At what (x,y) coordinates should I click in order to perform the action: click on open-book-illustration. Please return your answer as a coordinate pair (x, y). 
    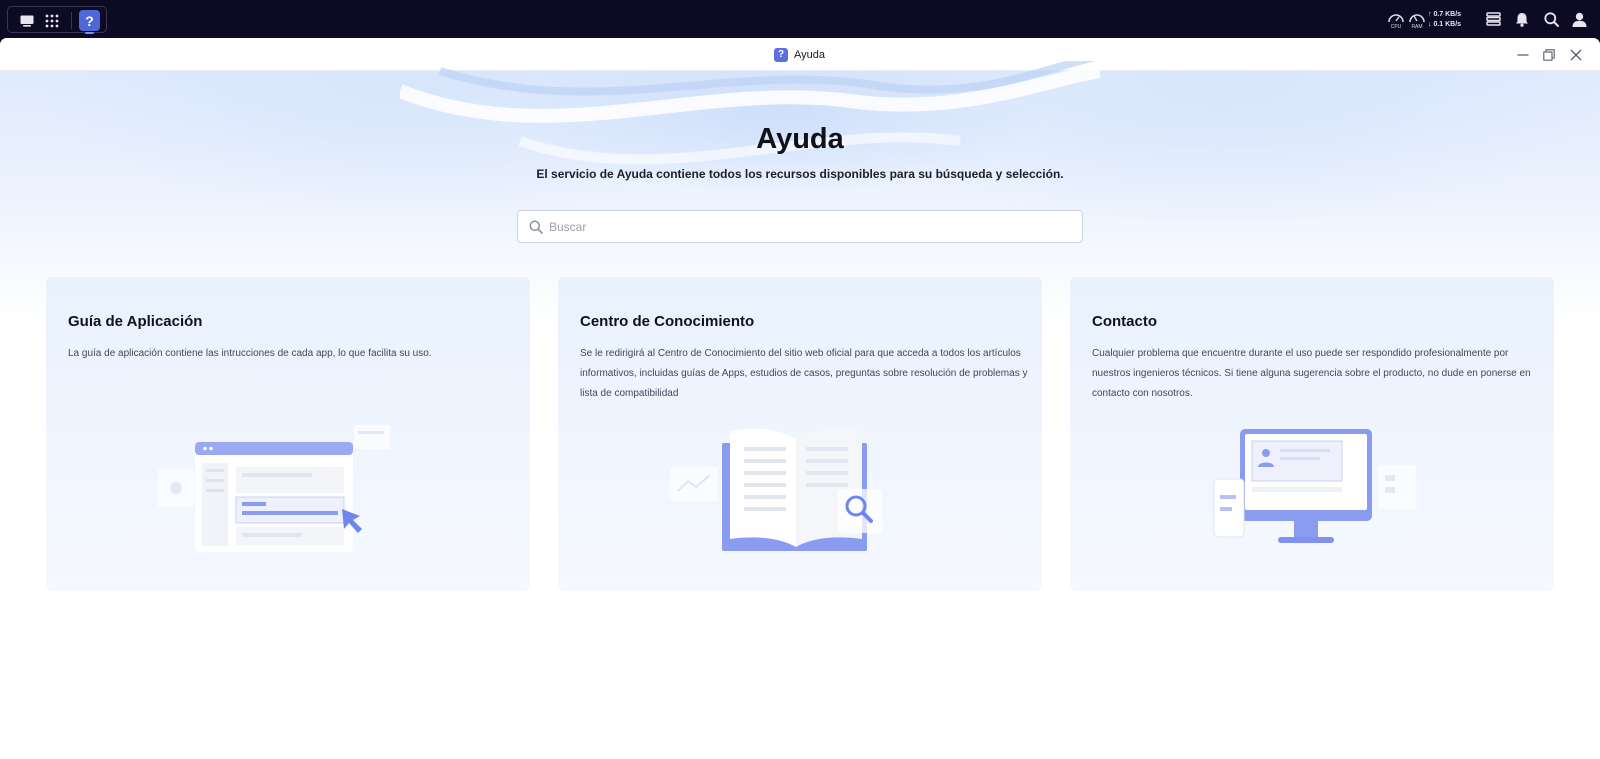
    Looking at the image, I should click on (776, 489).